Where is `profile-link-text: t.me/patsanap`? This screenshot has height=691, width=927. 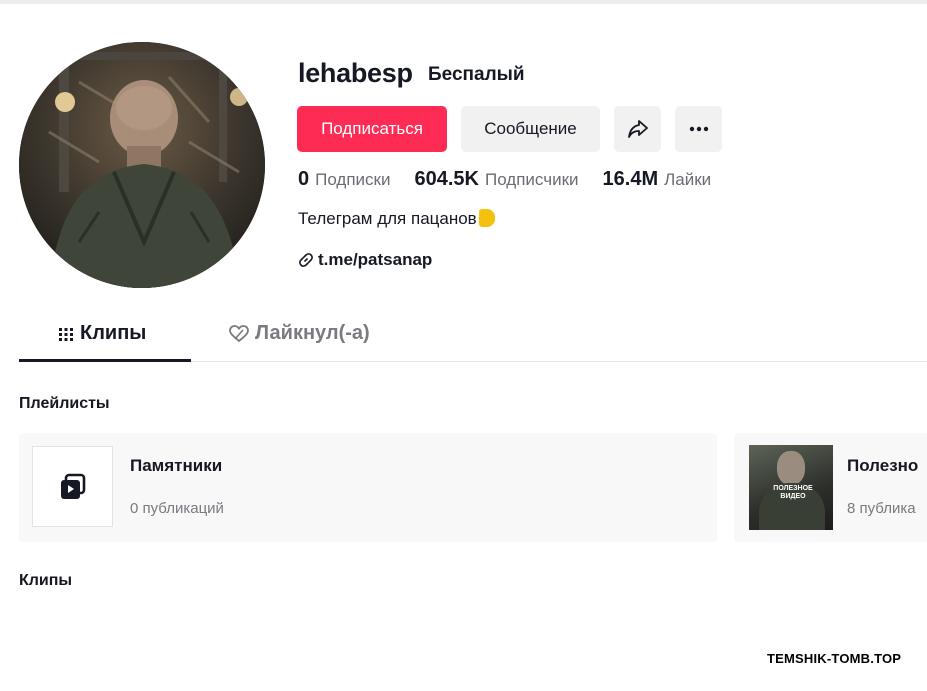
profile-link-text: t.me/patsanap is located at coordinates (375, 260).